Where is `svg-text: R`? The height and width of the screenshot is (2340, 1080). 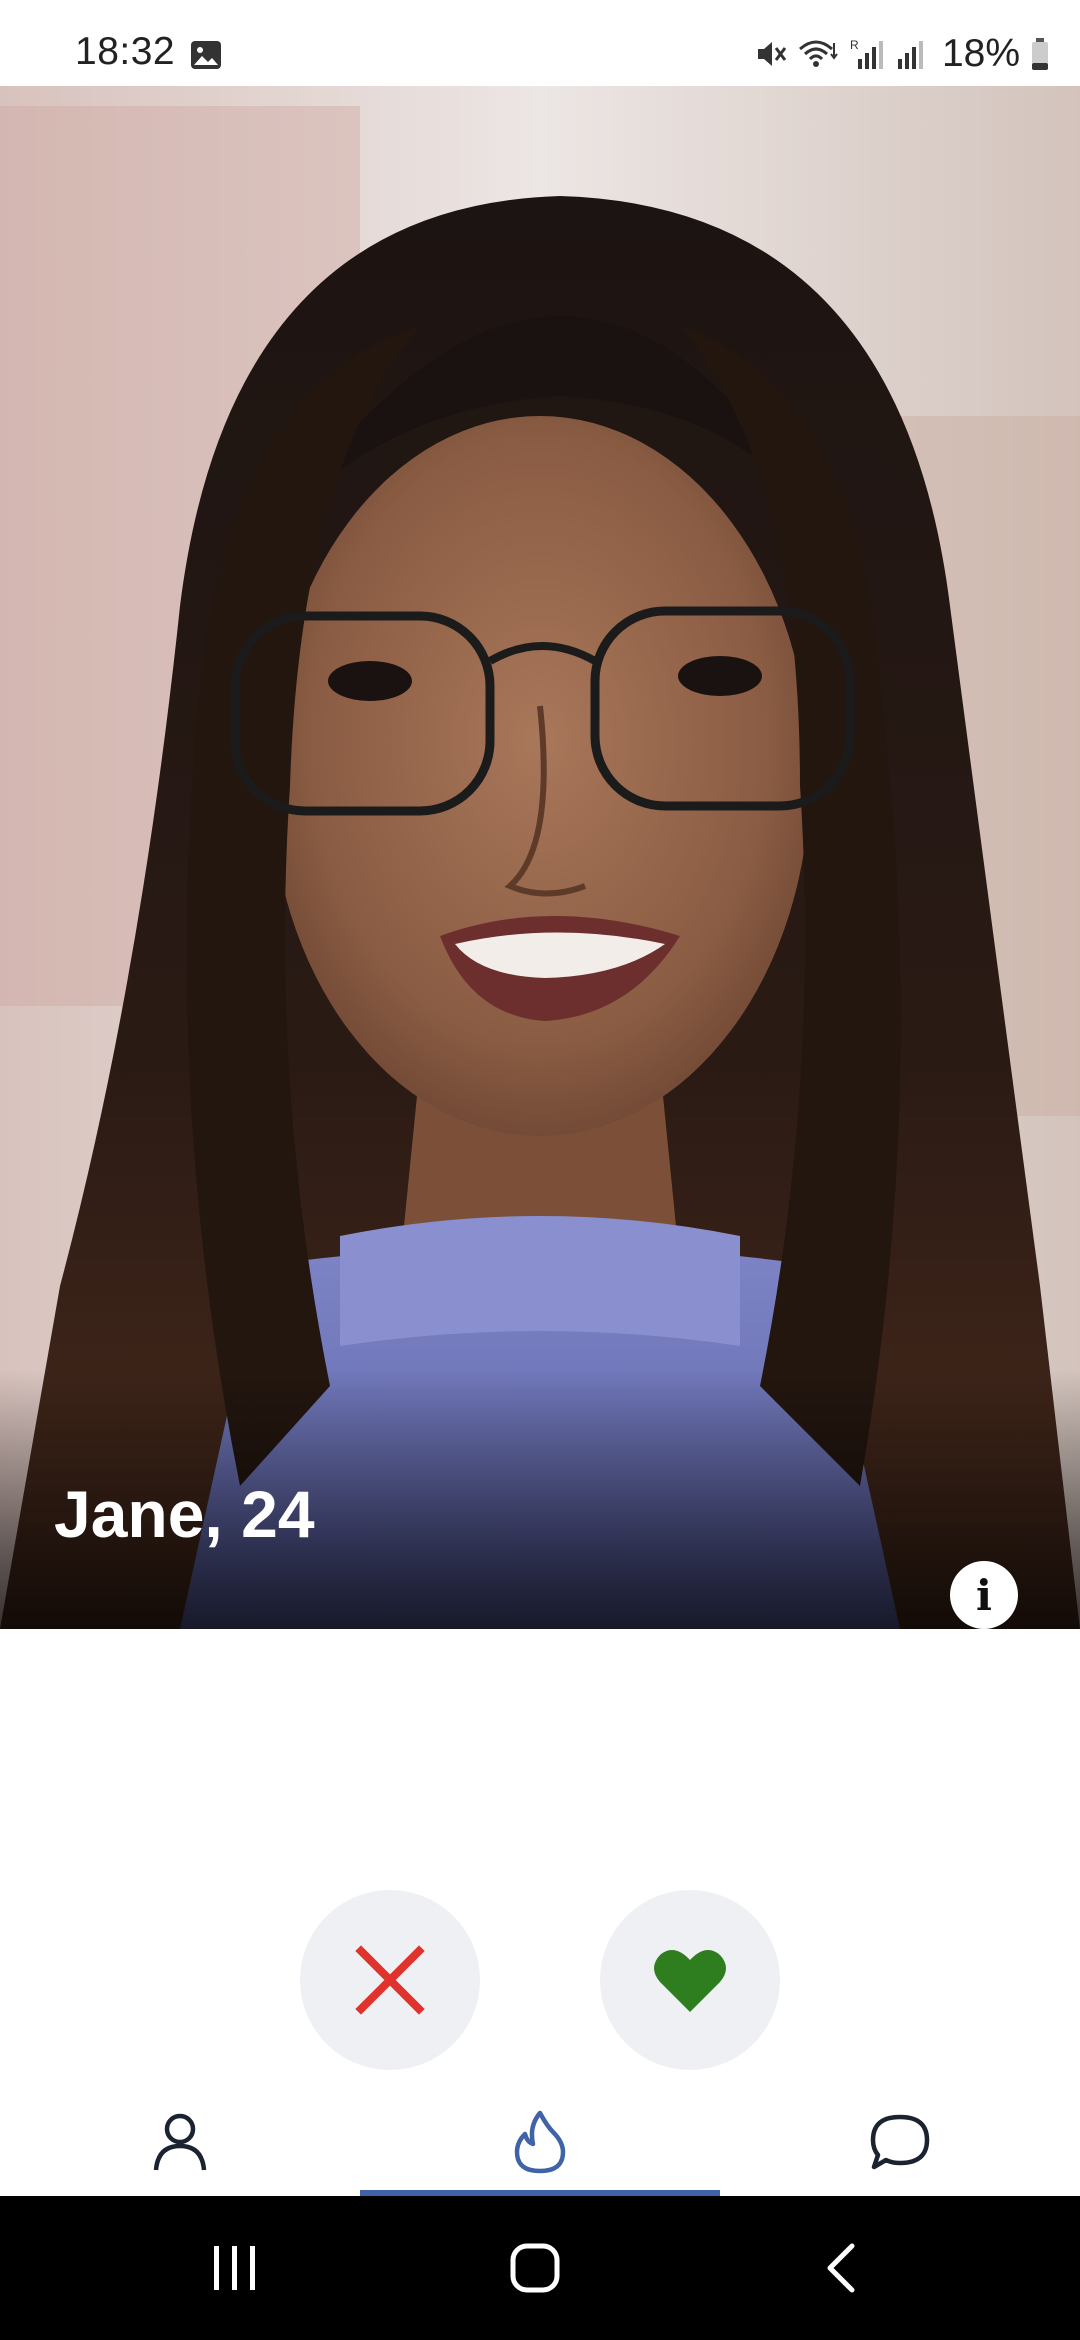 svg-text: R is located at coordinates (854, 45).